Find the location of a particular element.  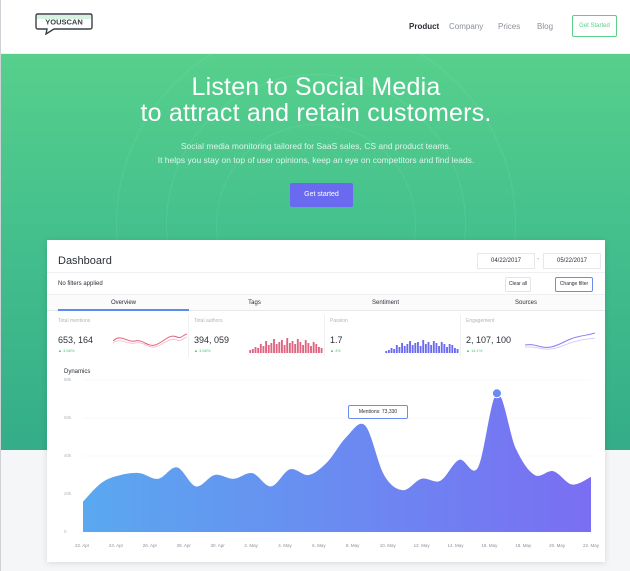

x-tick-label: 12. May is located at coordinates (421, 545).